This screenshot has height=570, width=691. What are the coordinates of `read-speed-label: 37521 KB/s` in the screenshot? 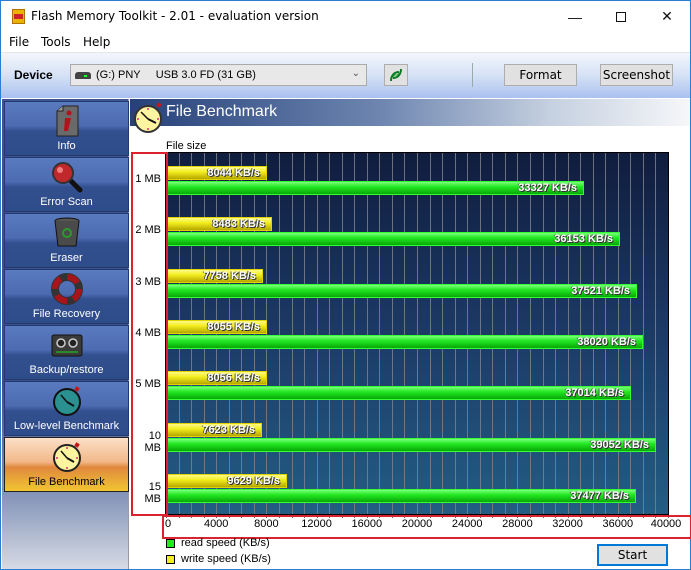 It's located at (600, 290).